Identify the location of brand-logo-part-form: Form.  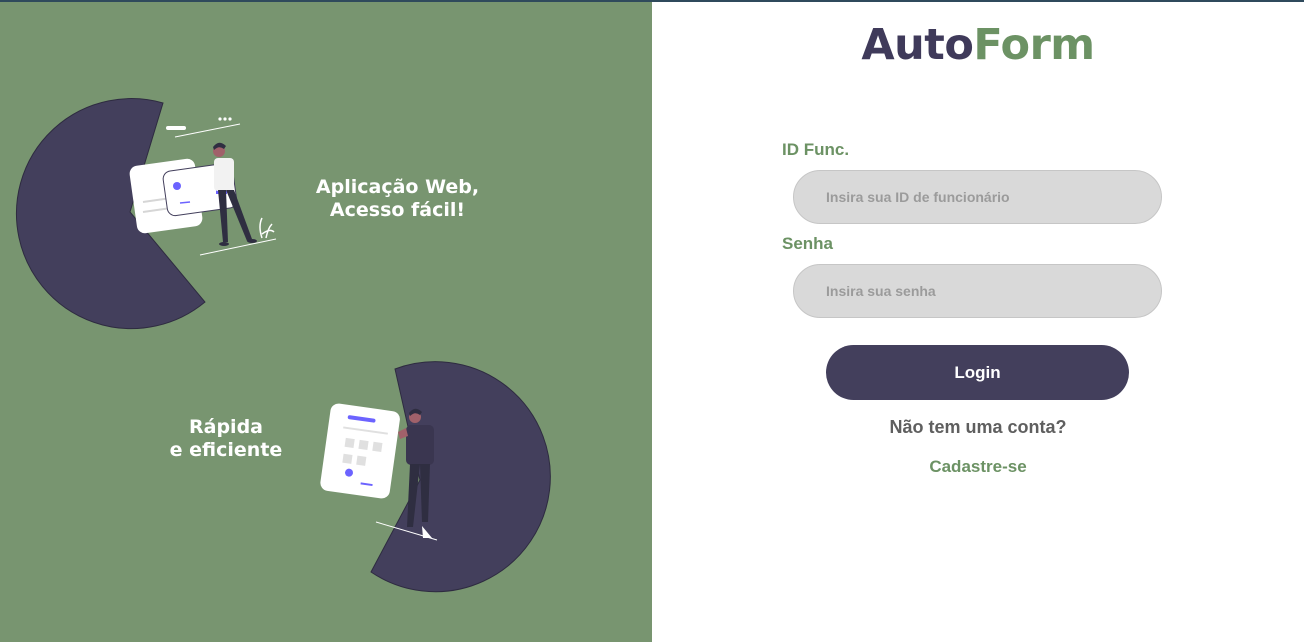
(1034, 45).